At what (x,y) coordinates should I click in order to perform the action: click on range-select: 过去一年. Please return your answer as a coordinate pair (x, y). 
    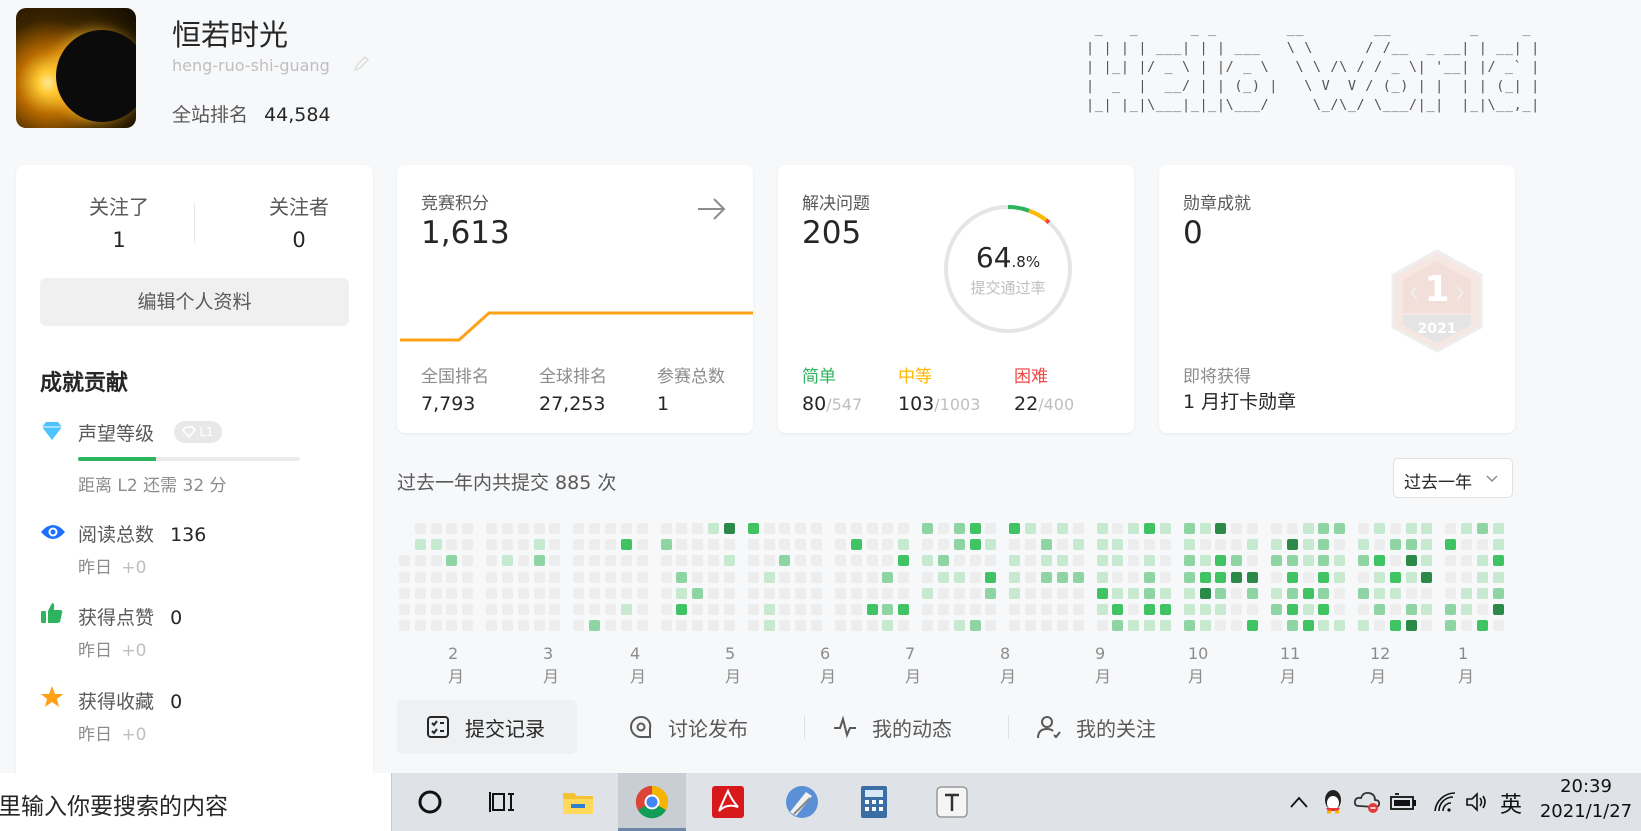
    Looking at the image, I should click on (1453, 478).